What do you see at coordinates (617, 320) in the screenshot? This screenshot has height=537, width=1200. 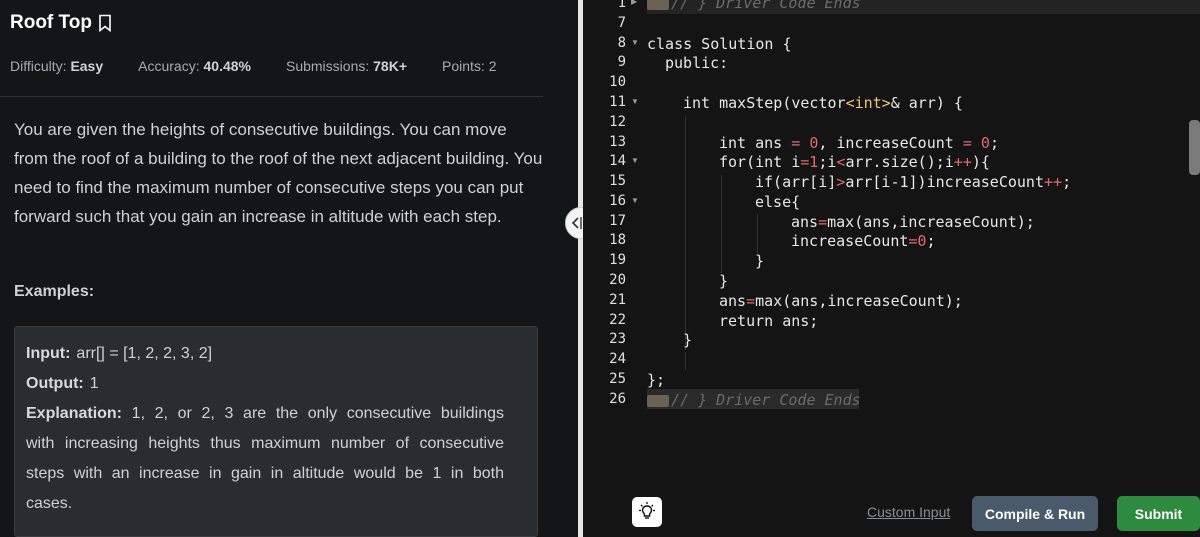 I see `line-number: 22` at bounding box center [617, 320].